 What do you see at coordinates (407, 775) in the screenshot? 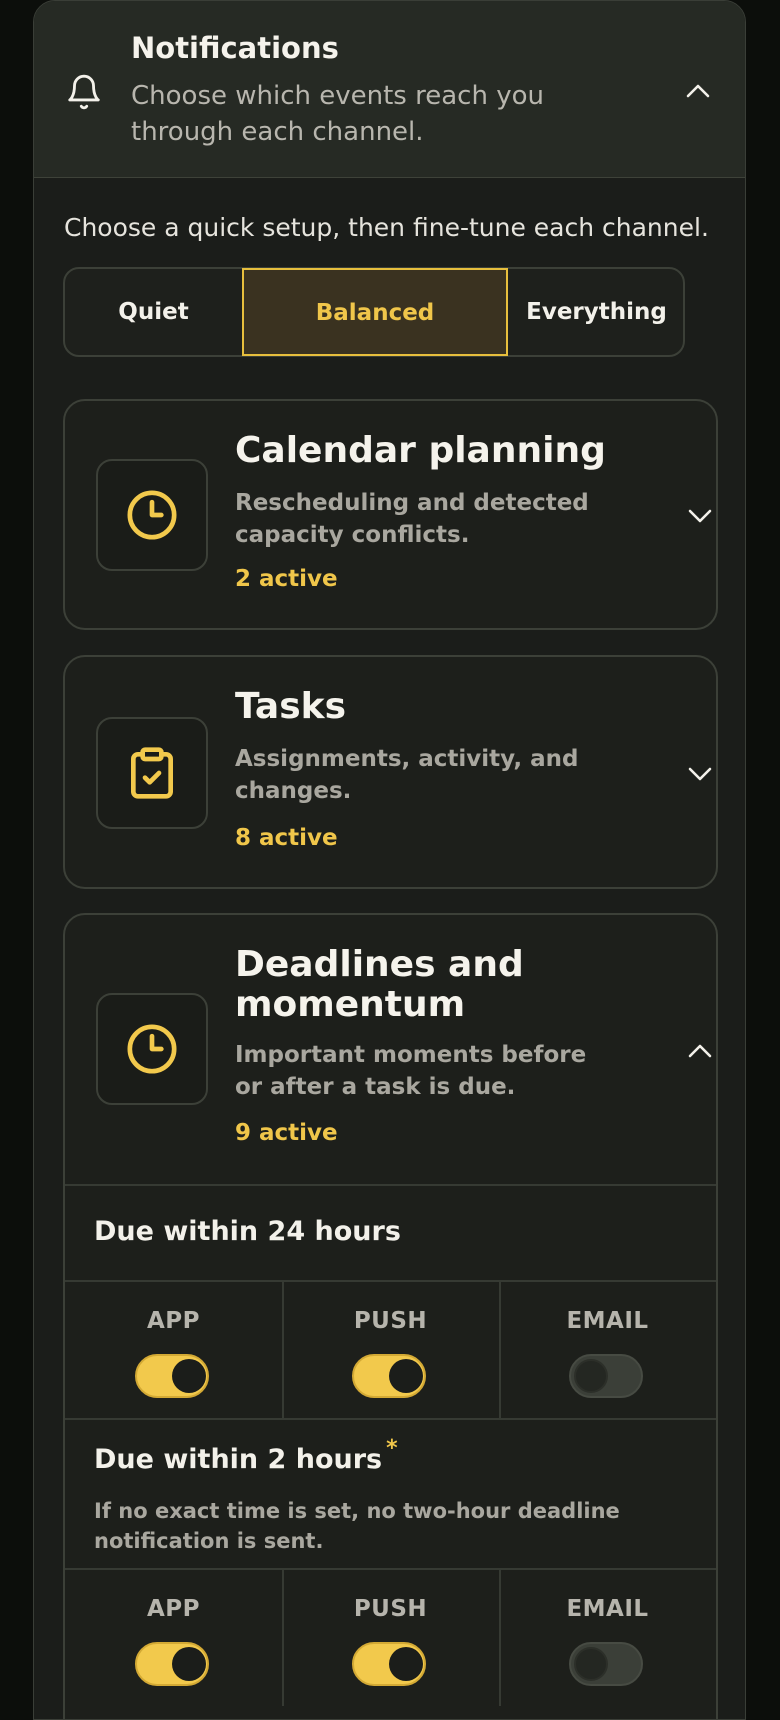
I see `category-description: Assignments, activity, and changes.` at bounding box center [407, 775].